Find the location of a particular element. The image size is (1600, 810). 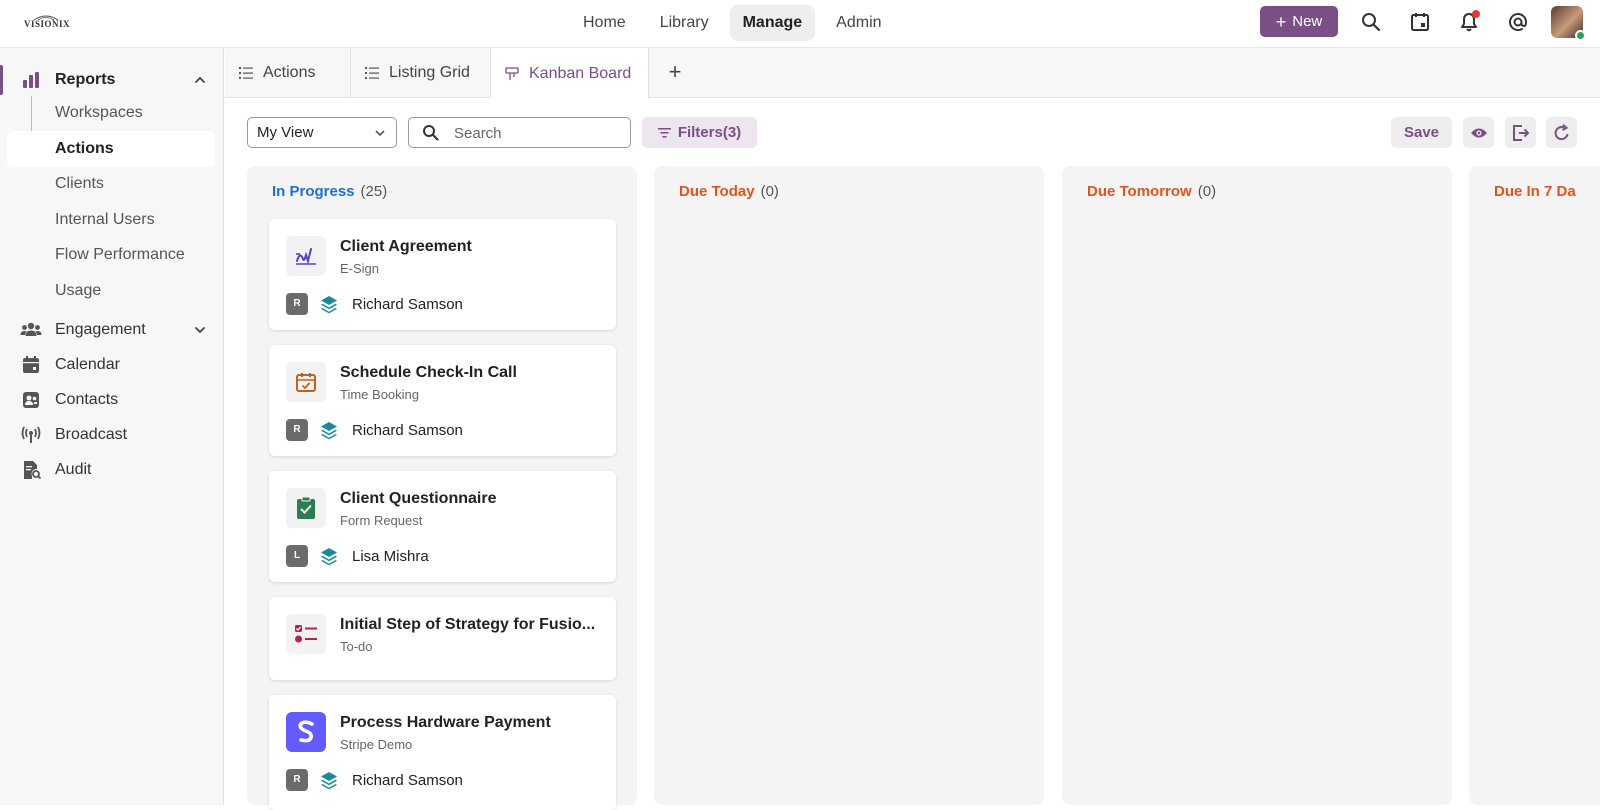

nav-library: Library is located at coordinates (684, 23).